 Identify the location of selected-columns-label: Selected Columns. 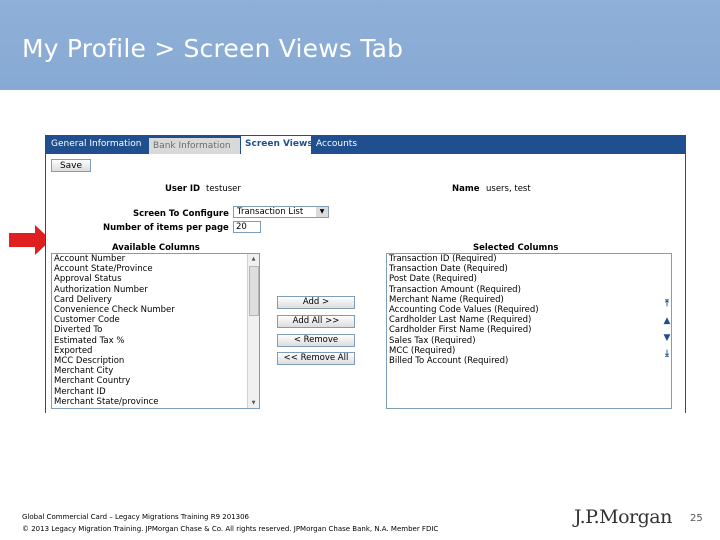
(516, 248).